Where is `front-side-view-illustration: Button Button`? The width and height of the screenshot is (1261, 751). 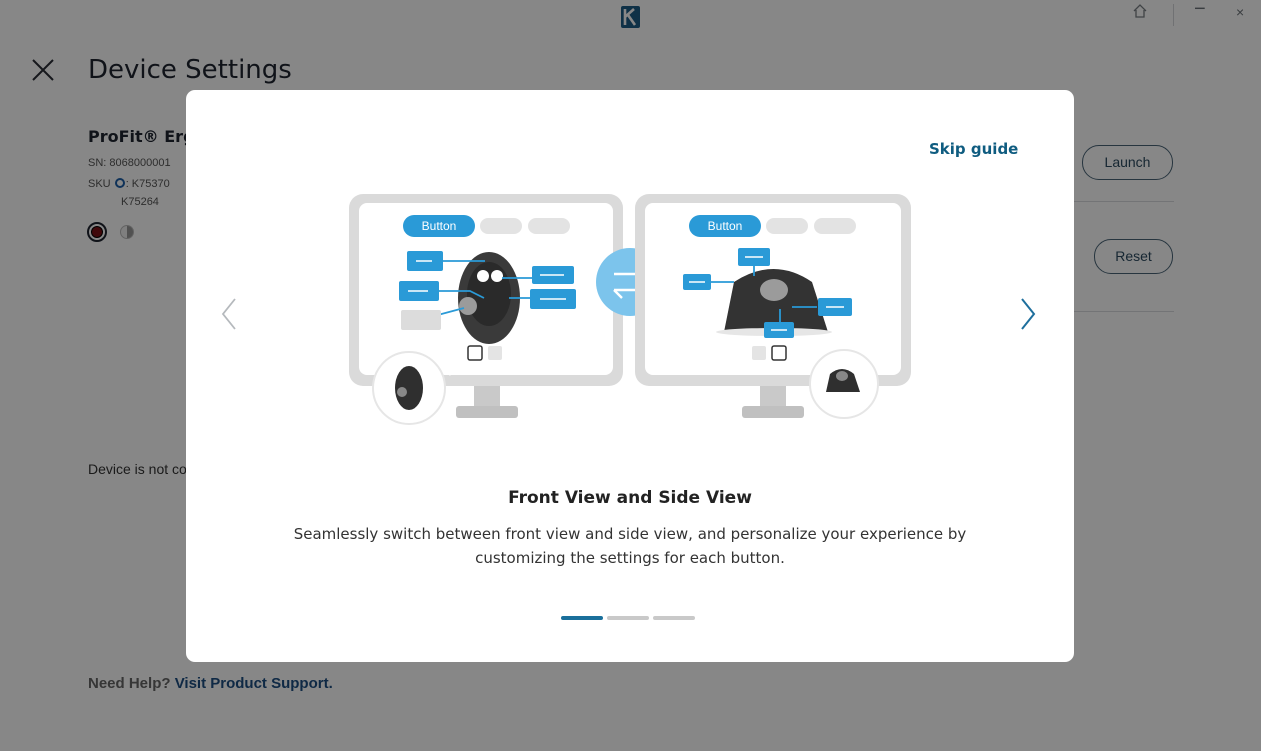 front-side-view-illustration: Button Button is located at coordinates (630, 309).